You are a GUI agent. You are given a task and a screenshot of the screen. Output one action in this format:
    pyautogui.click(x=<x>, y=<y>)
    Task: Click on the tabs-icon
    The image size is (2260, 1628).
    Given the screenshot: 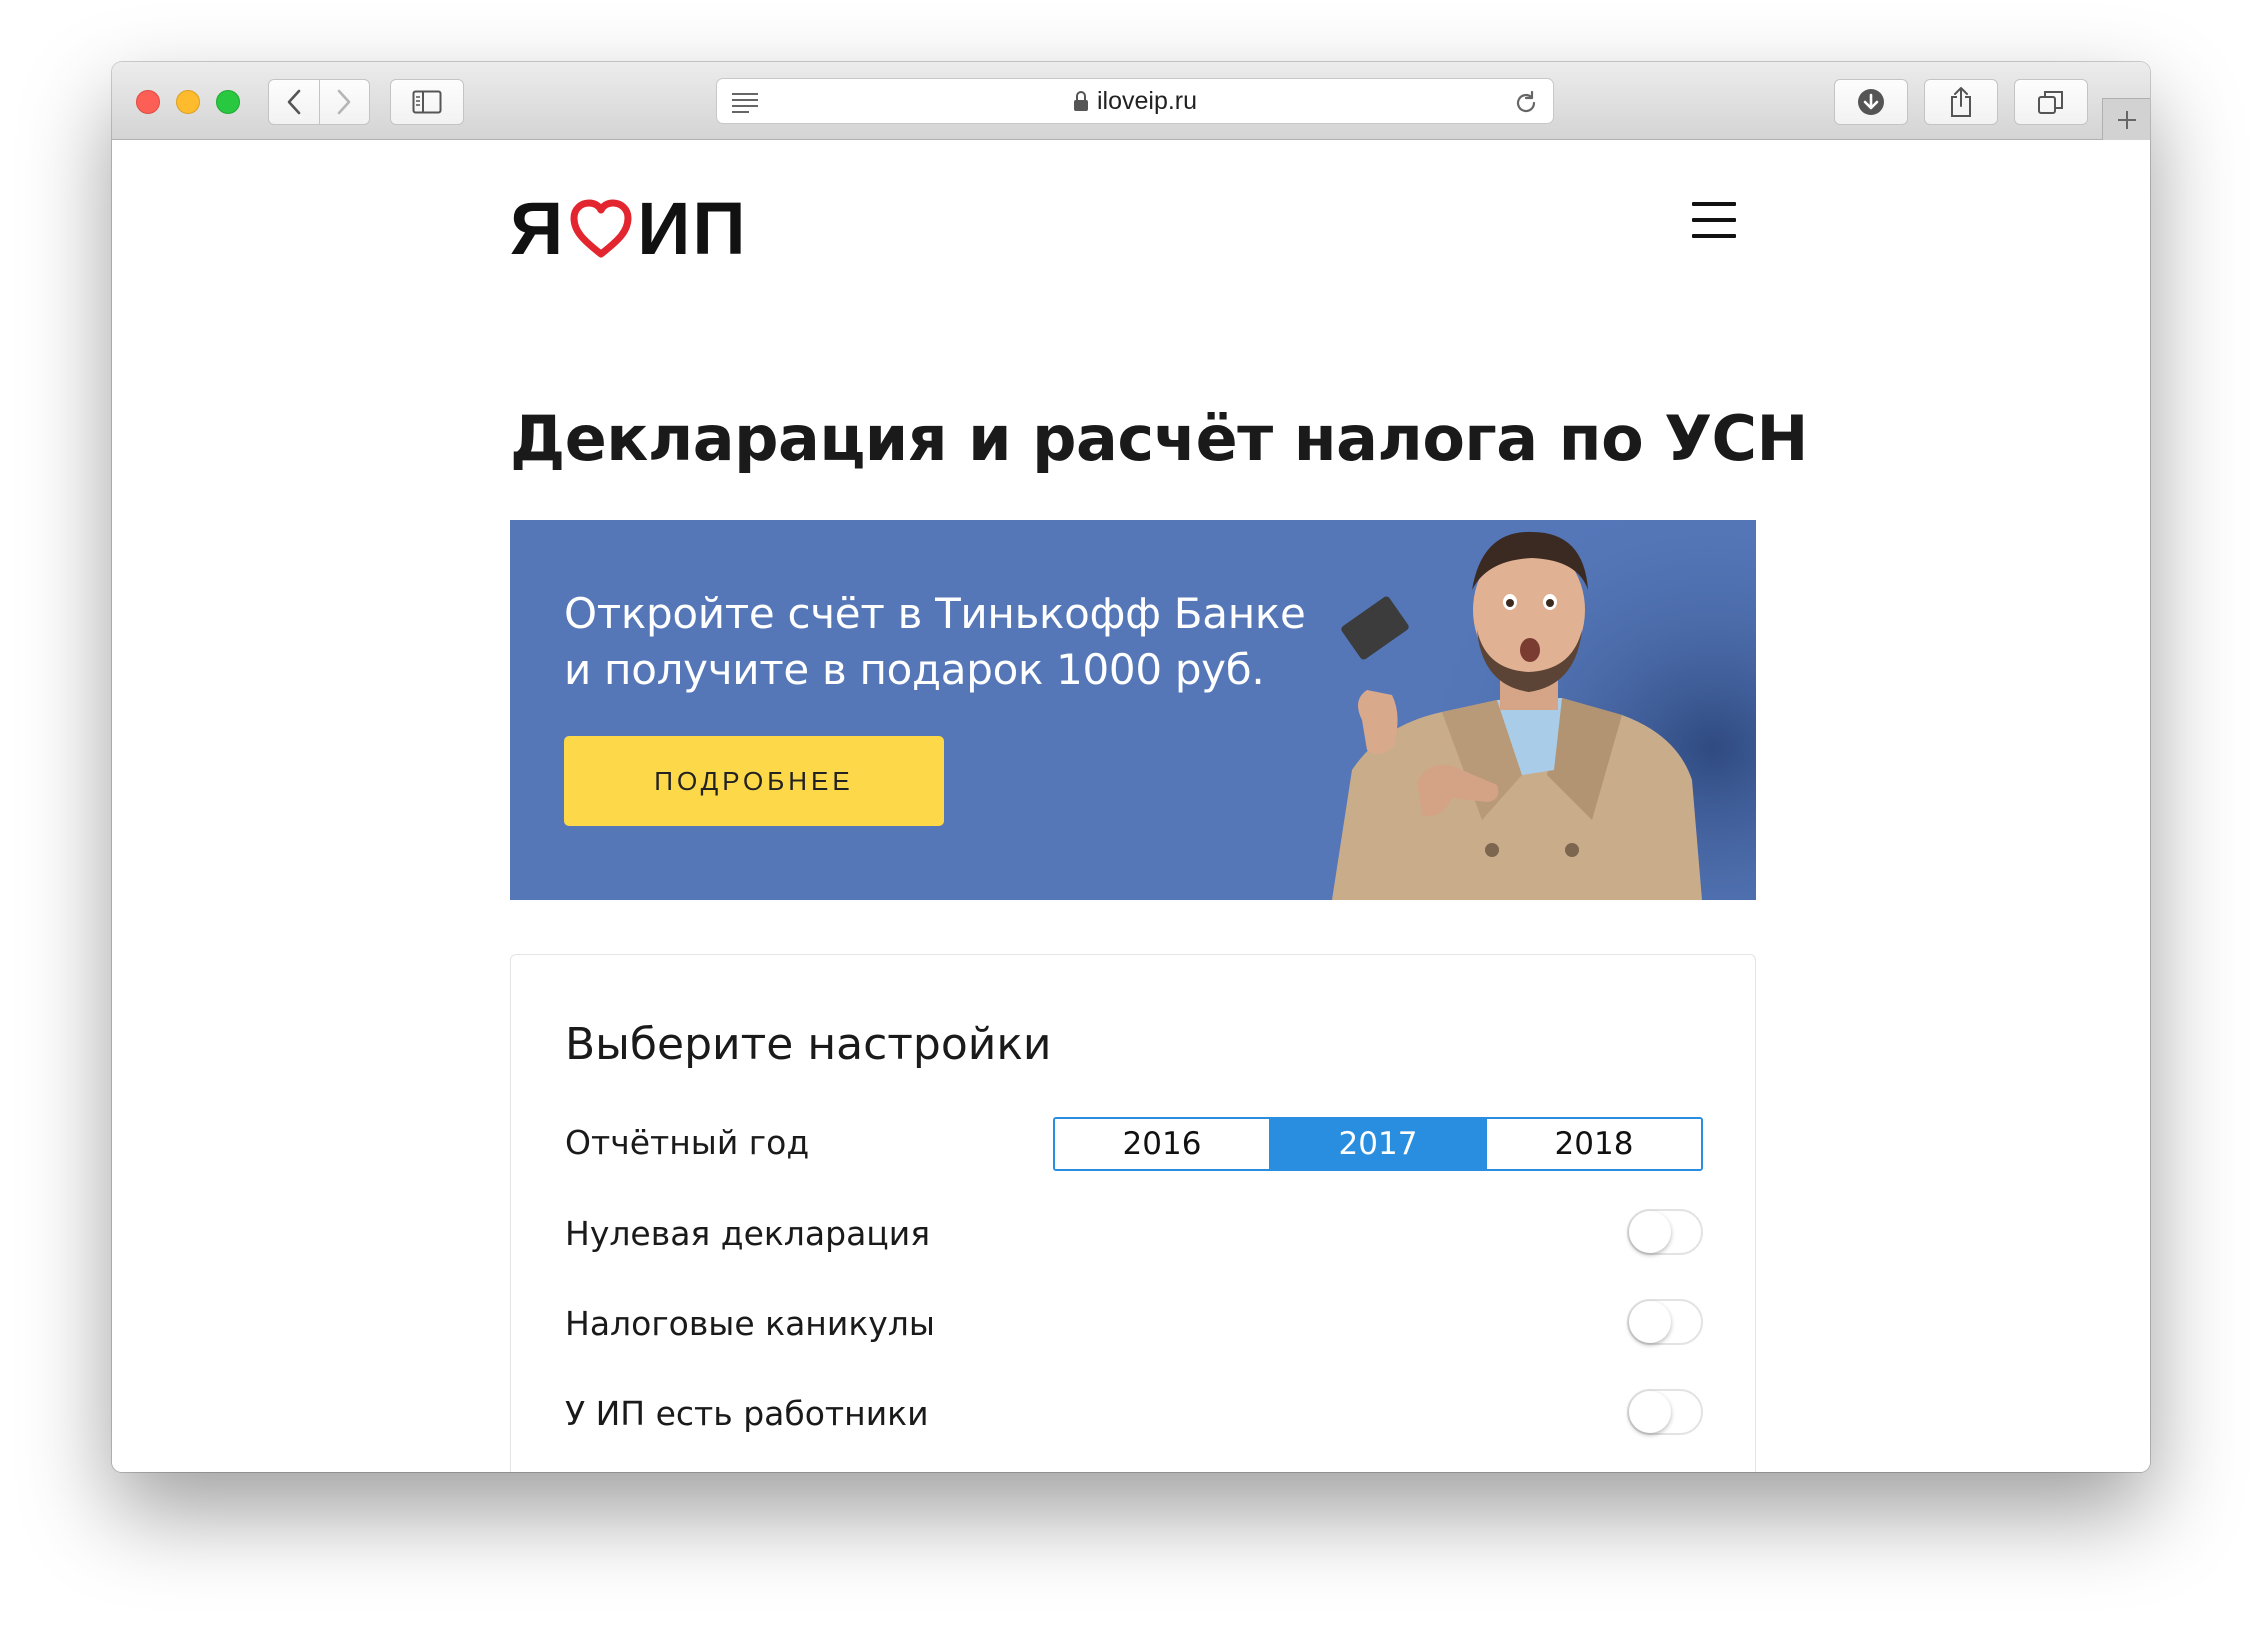 What is the action you would take?
    pyautogui.click(x=2050, y=102)
    